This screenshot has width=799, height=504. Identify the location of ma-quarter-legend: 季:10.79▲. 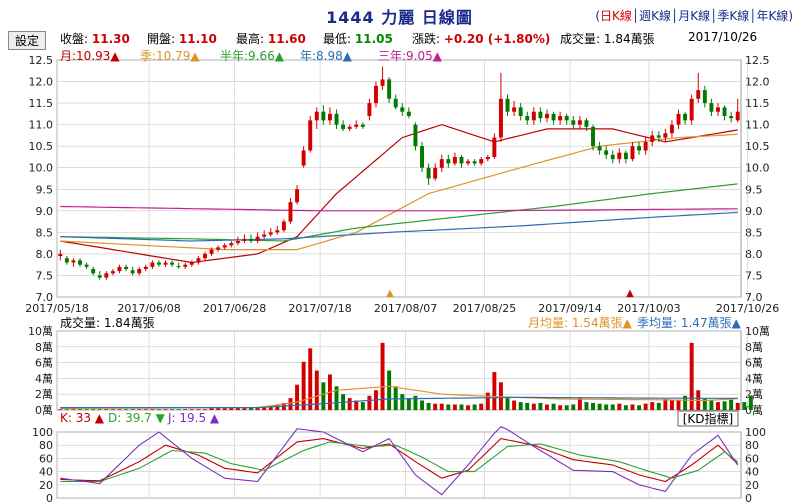
(170, 55).